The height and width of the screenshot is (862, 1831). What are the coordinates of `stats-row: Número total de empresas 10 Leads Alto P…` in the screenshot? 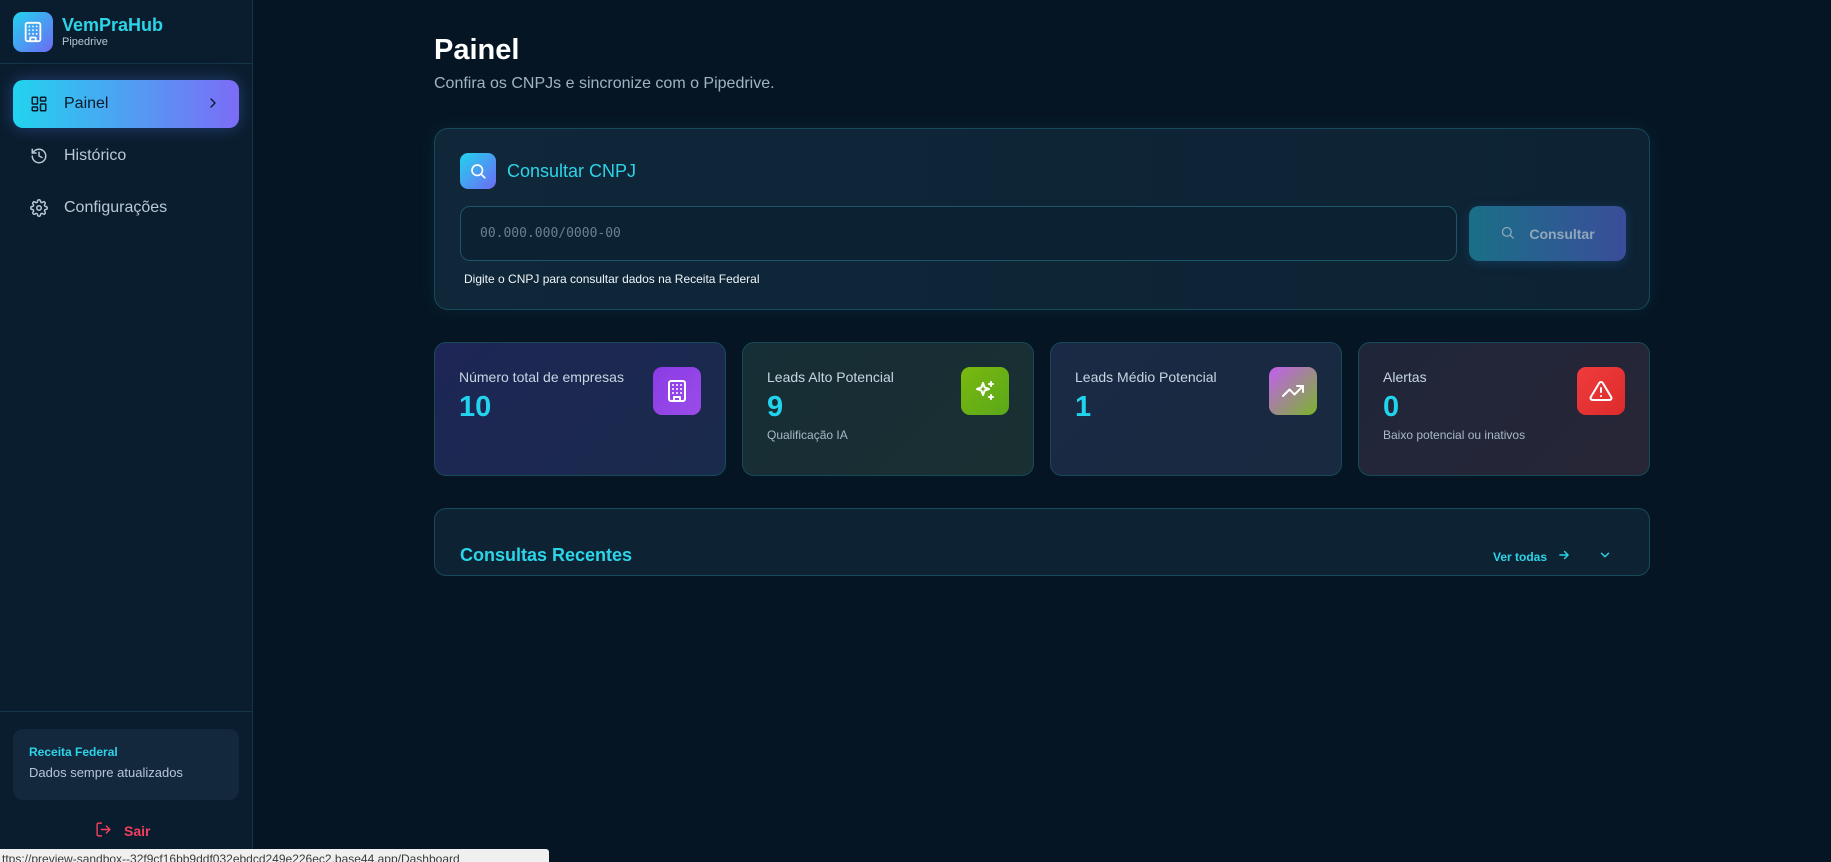 It's located at (1042, 409).